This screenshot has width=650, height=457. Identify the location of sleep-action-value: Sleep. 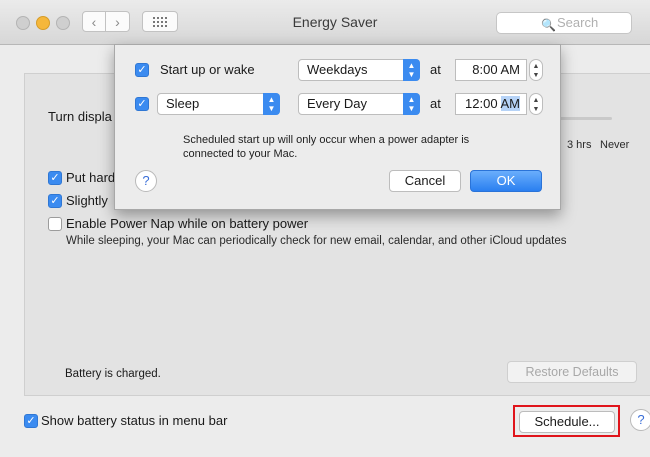
(183, 103).